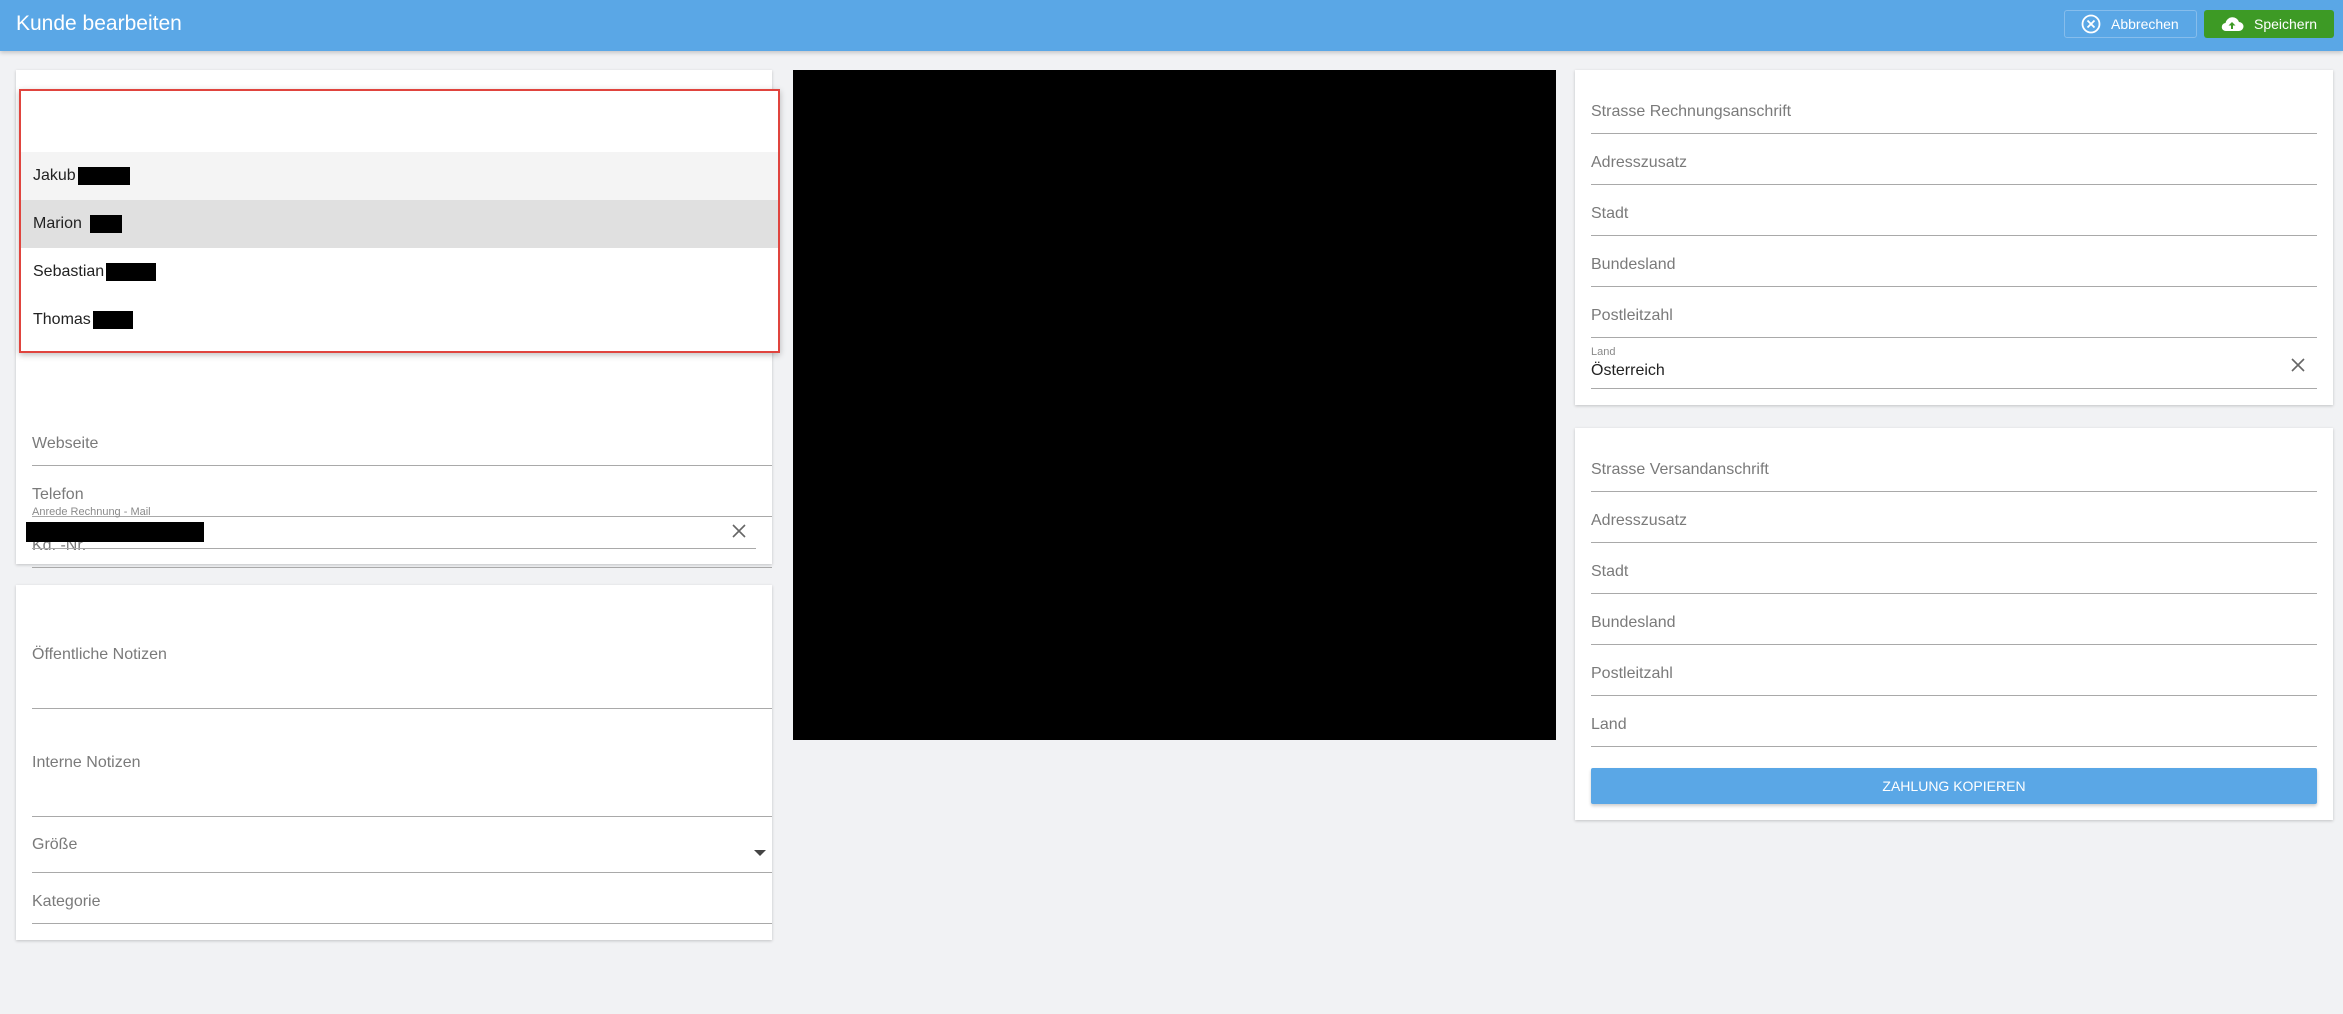 Image resolution: width=2343 pixels, height=1014 pixels. I want to click on shipping-city-label: Stadt, so click(1610, 571).